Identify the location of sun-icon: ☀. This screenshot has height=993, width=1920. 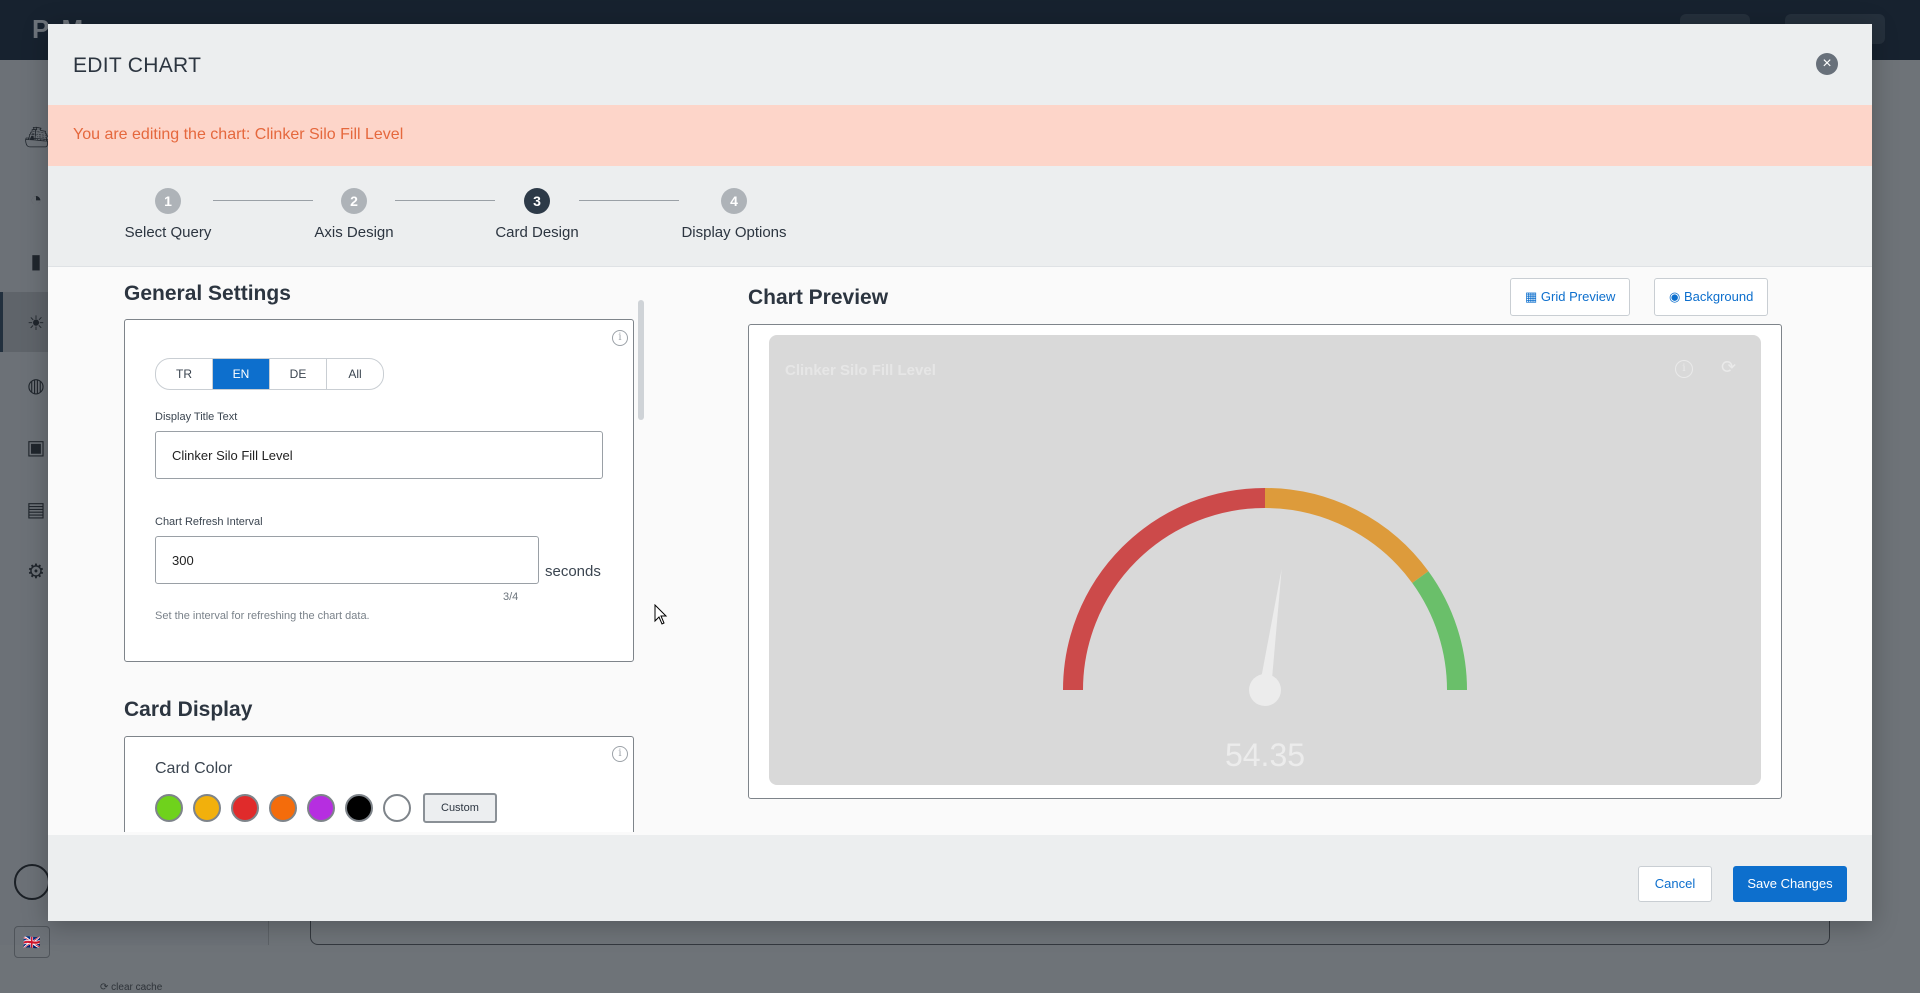
(36, 324).